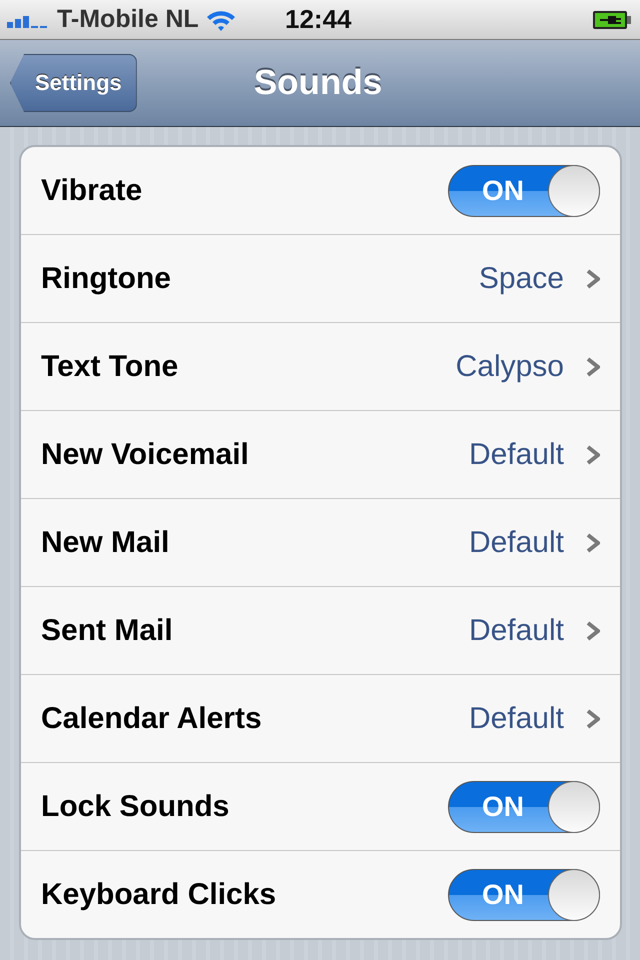  What do you see at coordinates (73, 83) in the screenshot?
I see `back-button: Settings` at bounding box center [73, 83].